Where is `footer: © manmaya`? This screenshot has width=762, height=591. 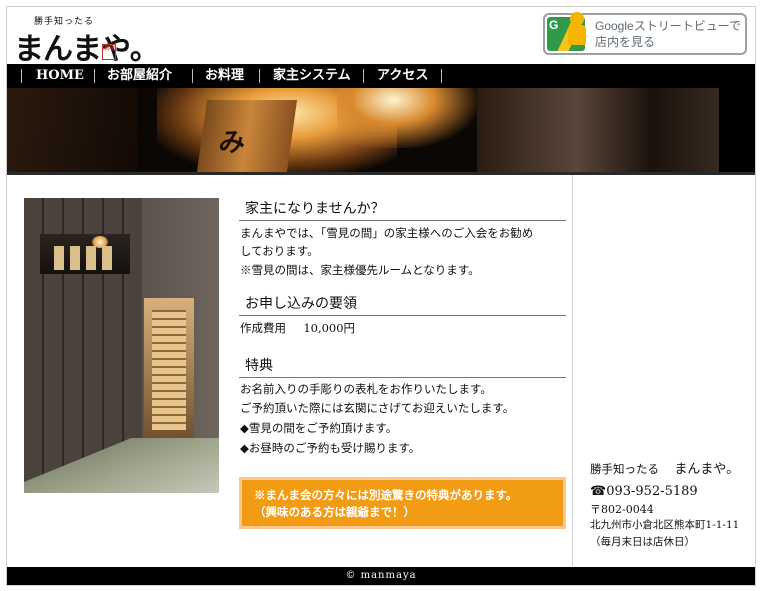 footer: © manmaya is located at coordinates (381, 576).